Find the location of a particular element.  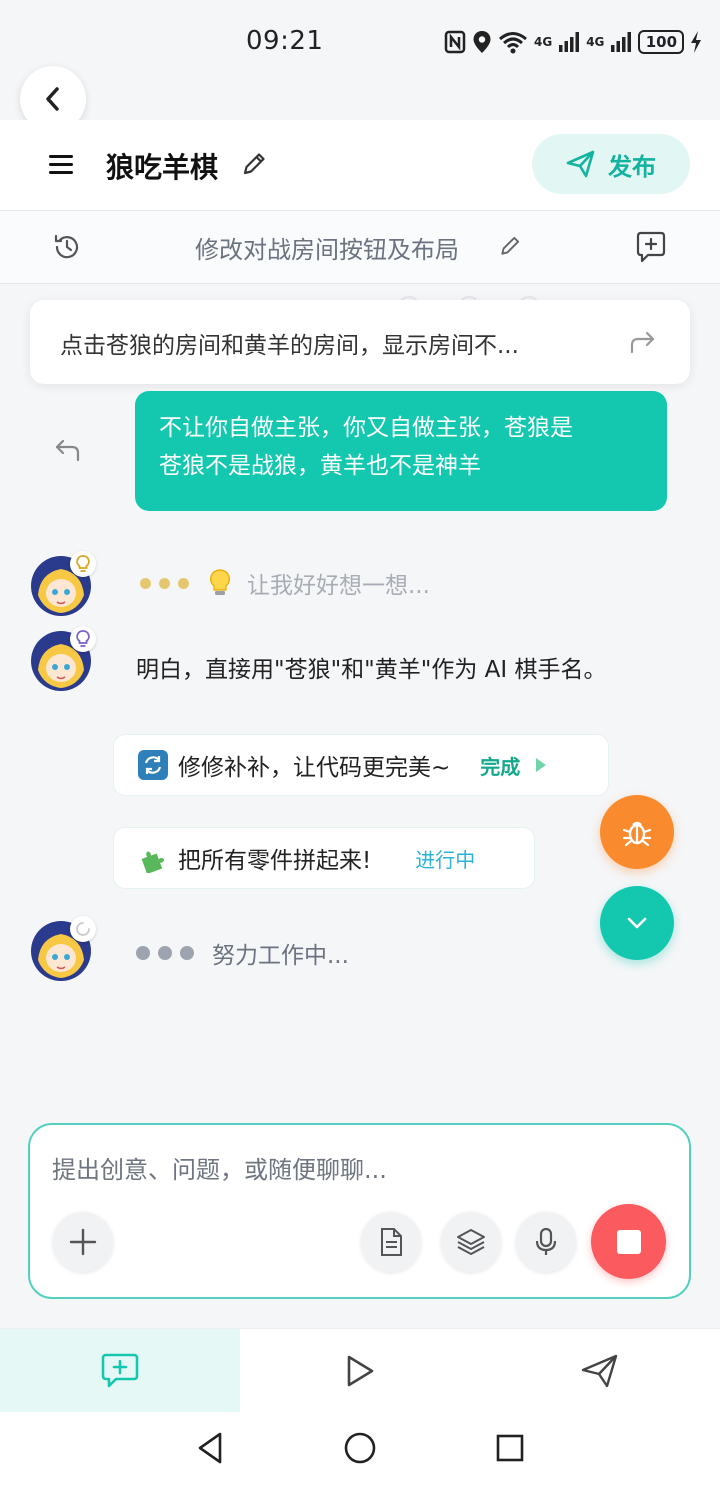

signal-label-1: 4G is located at coordinates (543, 42).